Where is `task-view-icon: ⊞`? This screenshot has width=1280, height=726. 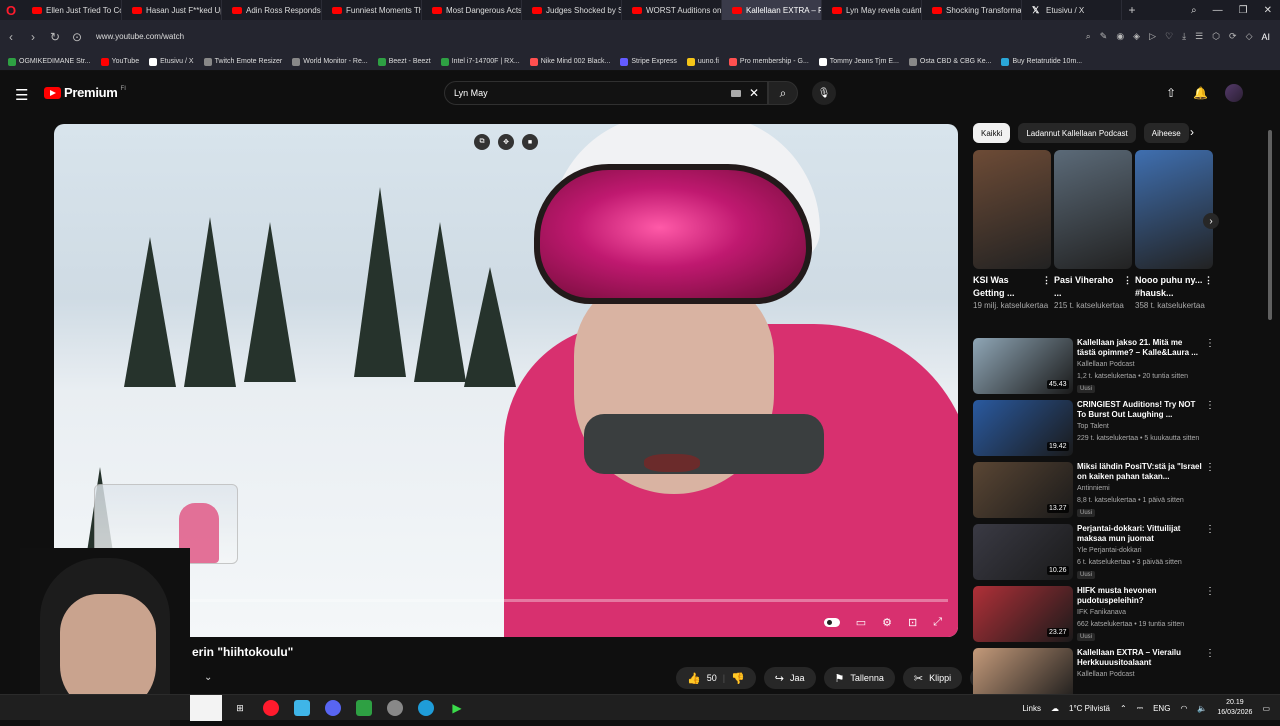
task-view-icon: ⊞ is located at coordinates (240, 708).